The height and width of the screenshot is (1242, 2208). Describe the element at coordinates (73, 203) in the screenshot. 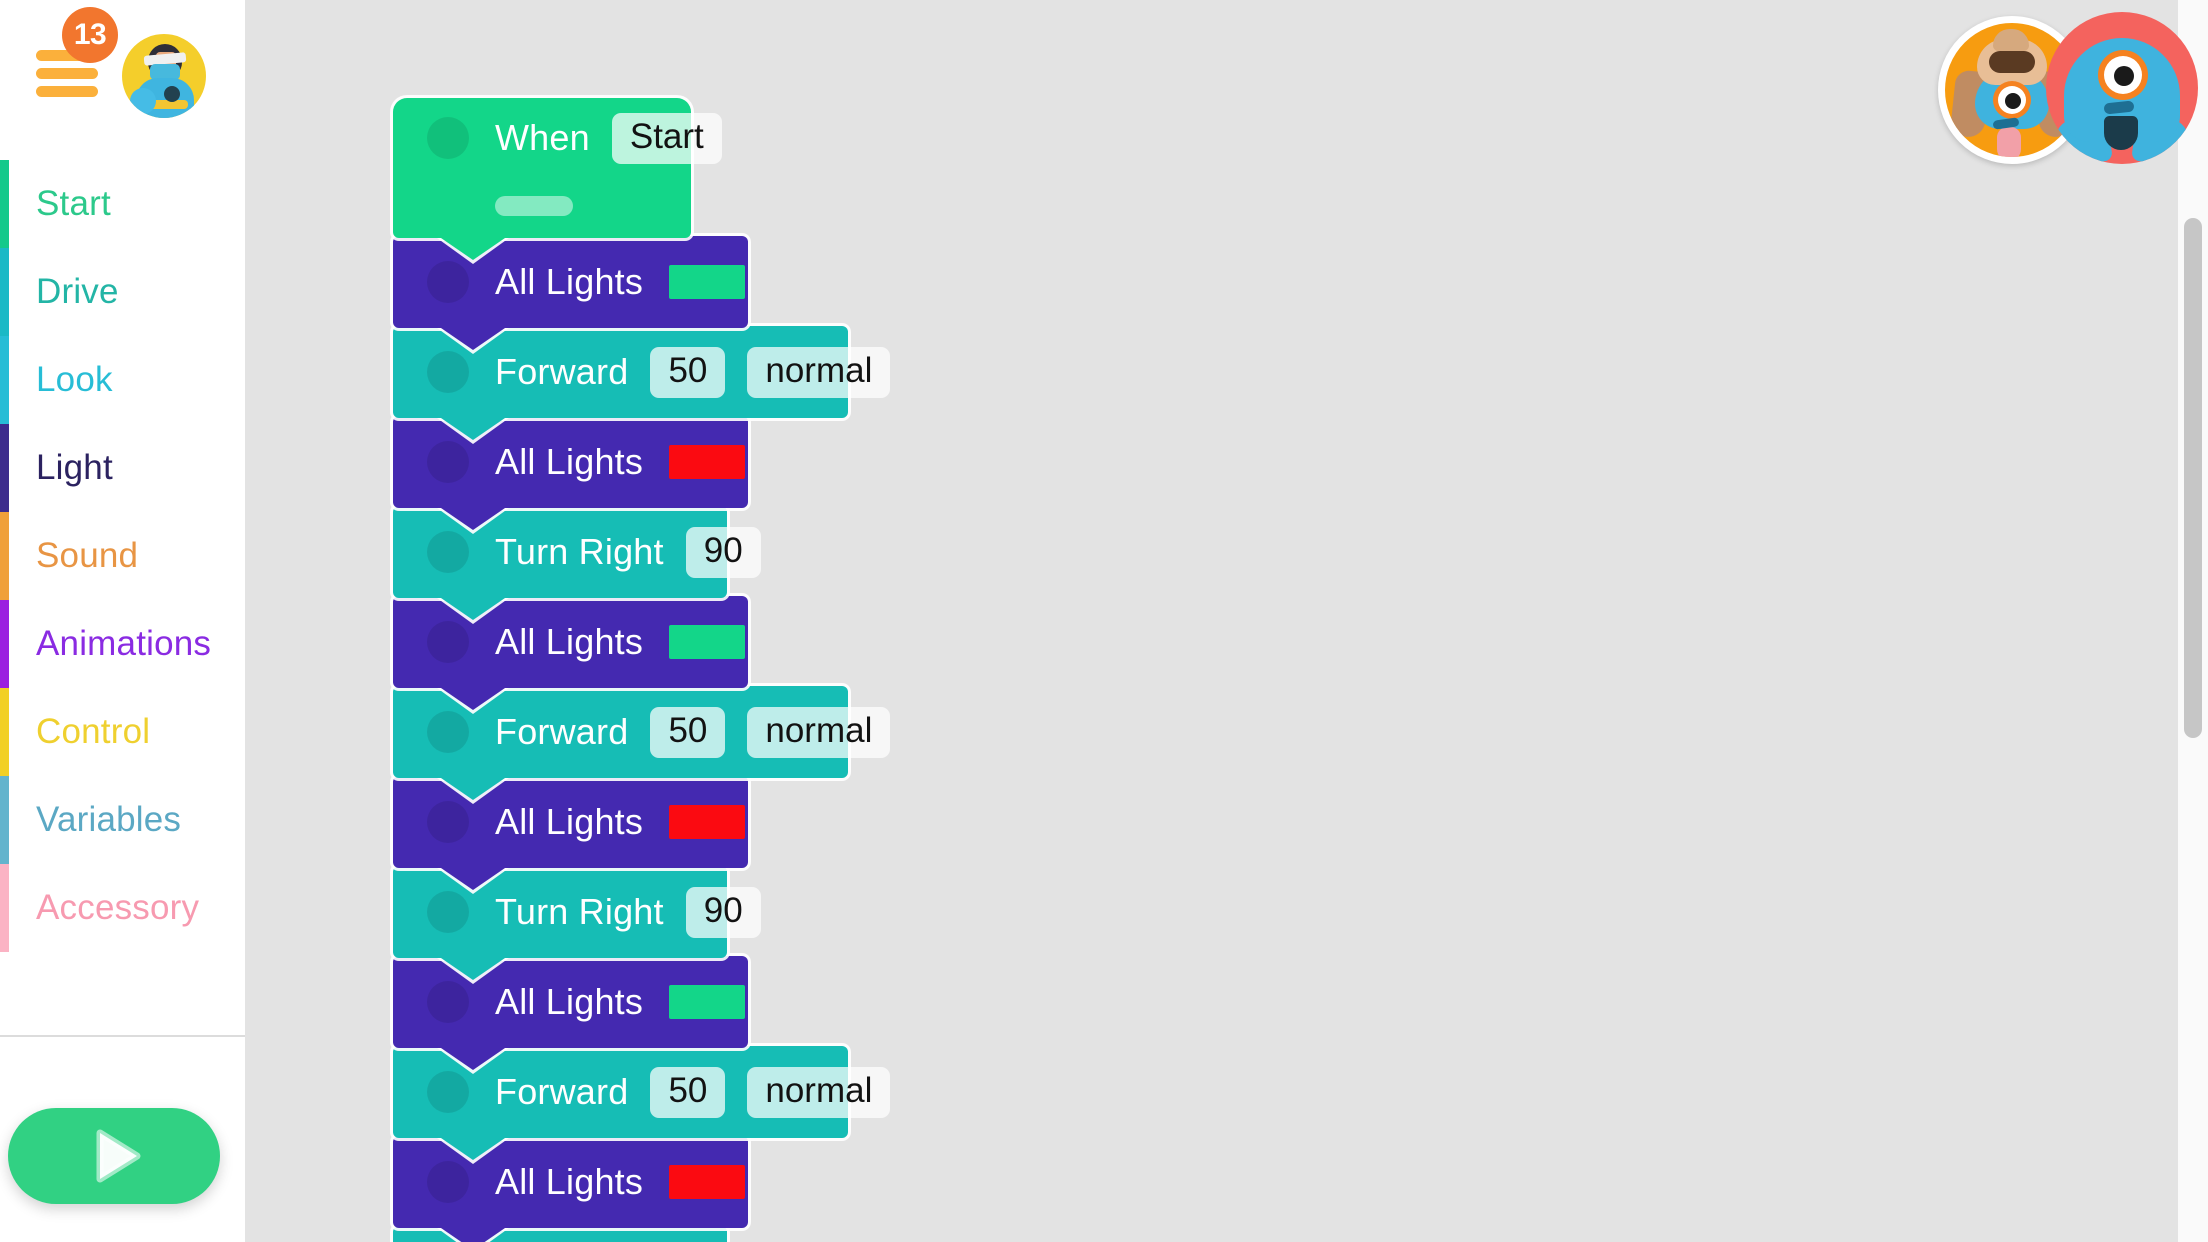

I see `sidebar-item-label: Start` at that location.